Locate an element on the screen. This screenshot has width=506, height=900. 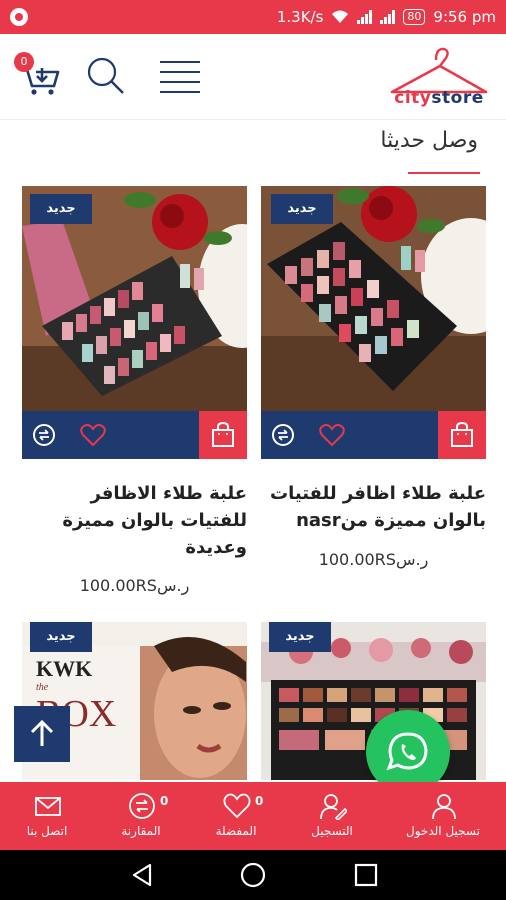
user-edit-icon is located at coordinates (333, 807).